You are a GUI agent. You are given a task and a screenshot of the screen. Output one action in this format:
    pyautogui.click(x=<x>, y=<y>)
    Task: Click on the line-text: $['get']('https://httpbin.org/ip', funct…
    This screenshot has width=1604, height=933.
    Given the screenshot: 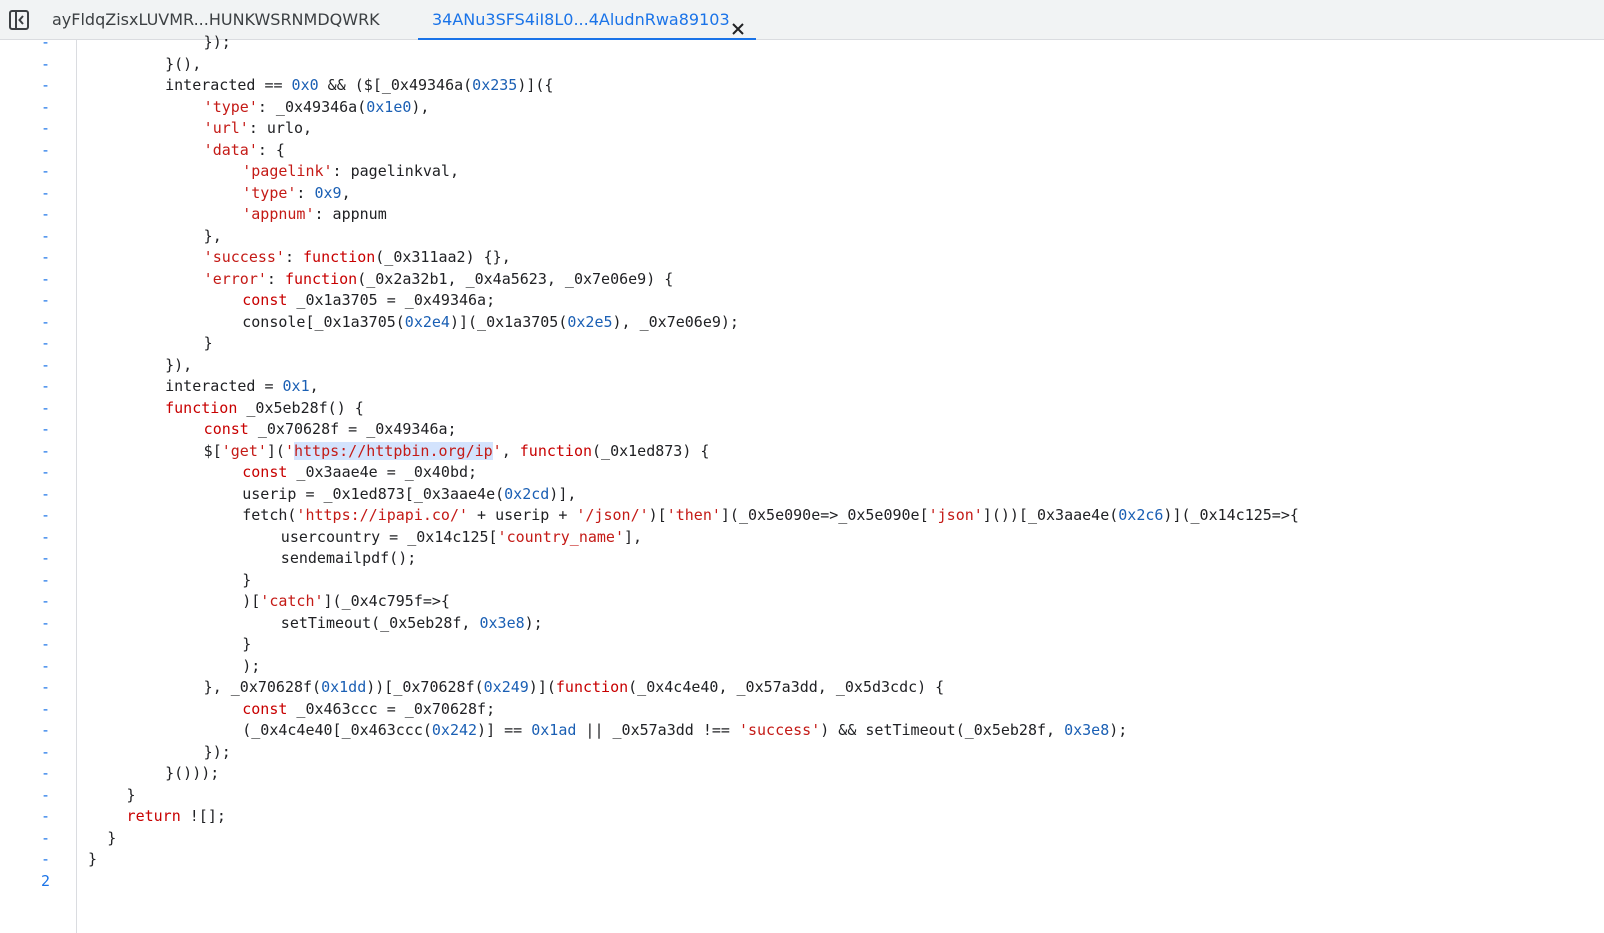 What is the action you would take?
    pyautogui.click(x=398, y=452)
    